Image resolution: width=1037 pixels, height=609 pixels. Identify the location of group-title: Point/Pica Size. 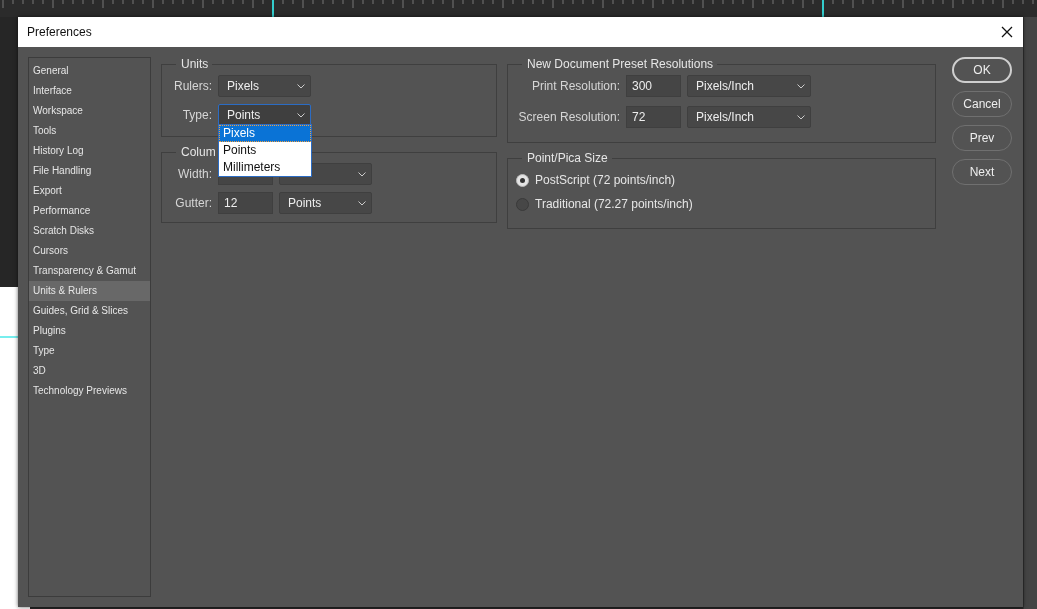
(567, 158).